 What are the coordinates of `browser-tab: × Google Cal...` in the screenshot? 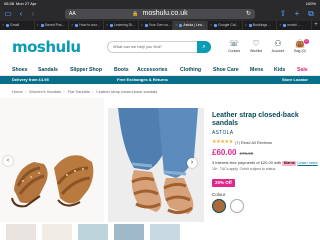 It's located at (225, 25).